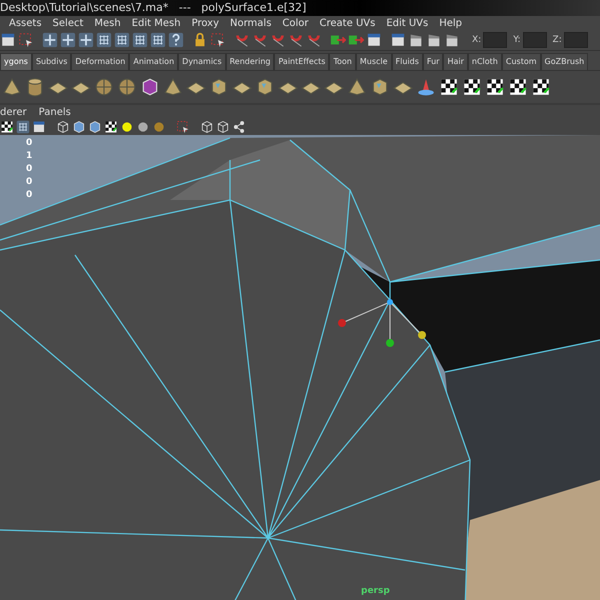 This screenshot has width=600, height=600. Describe the element at coordinates (153, 7) in the screenshot. I see `window-title: Desktop\Tutorial\scenes\7.ma* --- polySurface1.e[32]` at that location.